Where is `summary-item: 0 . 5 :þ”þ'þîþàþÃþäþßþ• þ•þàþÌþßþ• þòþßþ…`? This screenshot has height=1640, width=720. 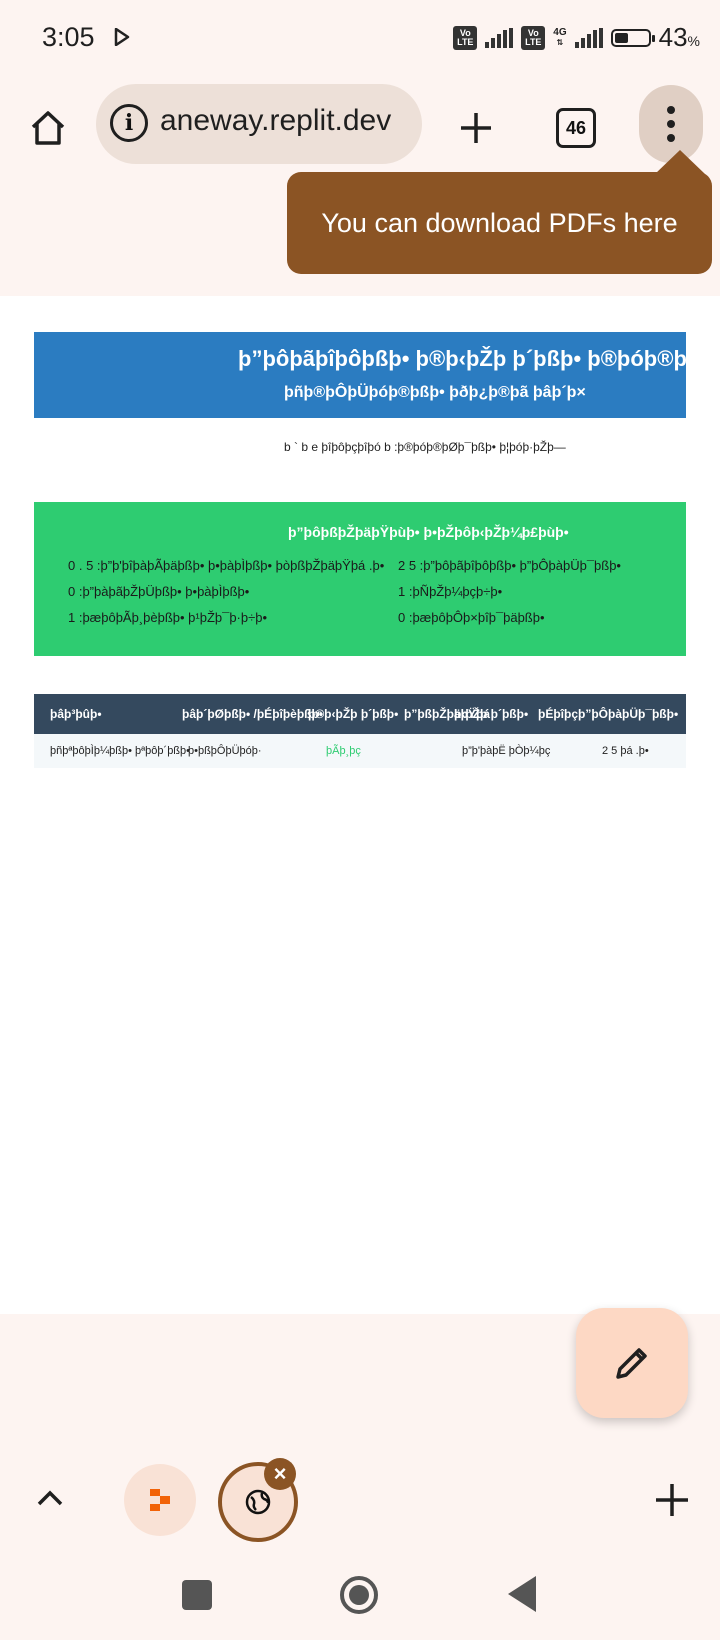
summary-item: 0 . 5 :þ”þ'þîþàþÃþäþßþ• þ•þàþÌþßþ• þòþßþ… is located at coordinates (226, 565).